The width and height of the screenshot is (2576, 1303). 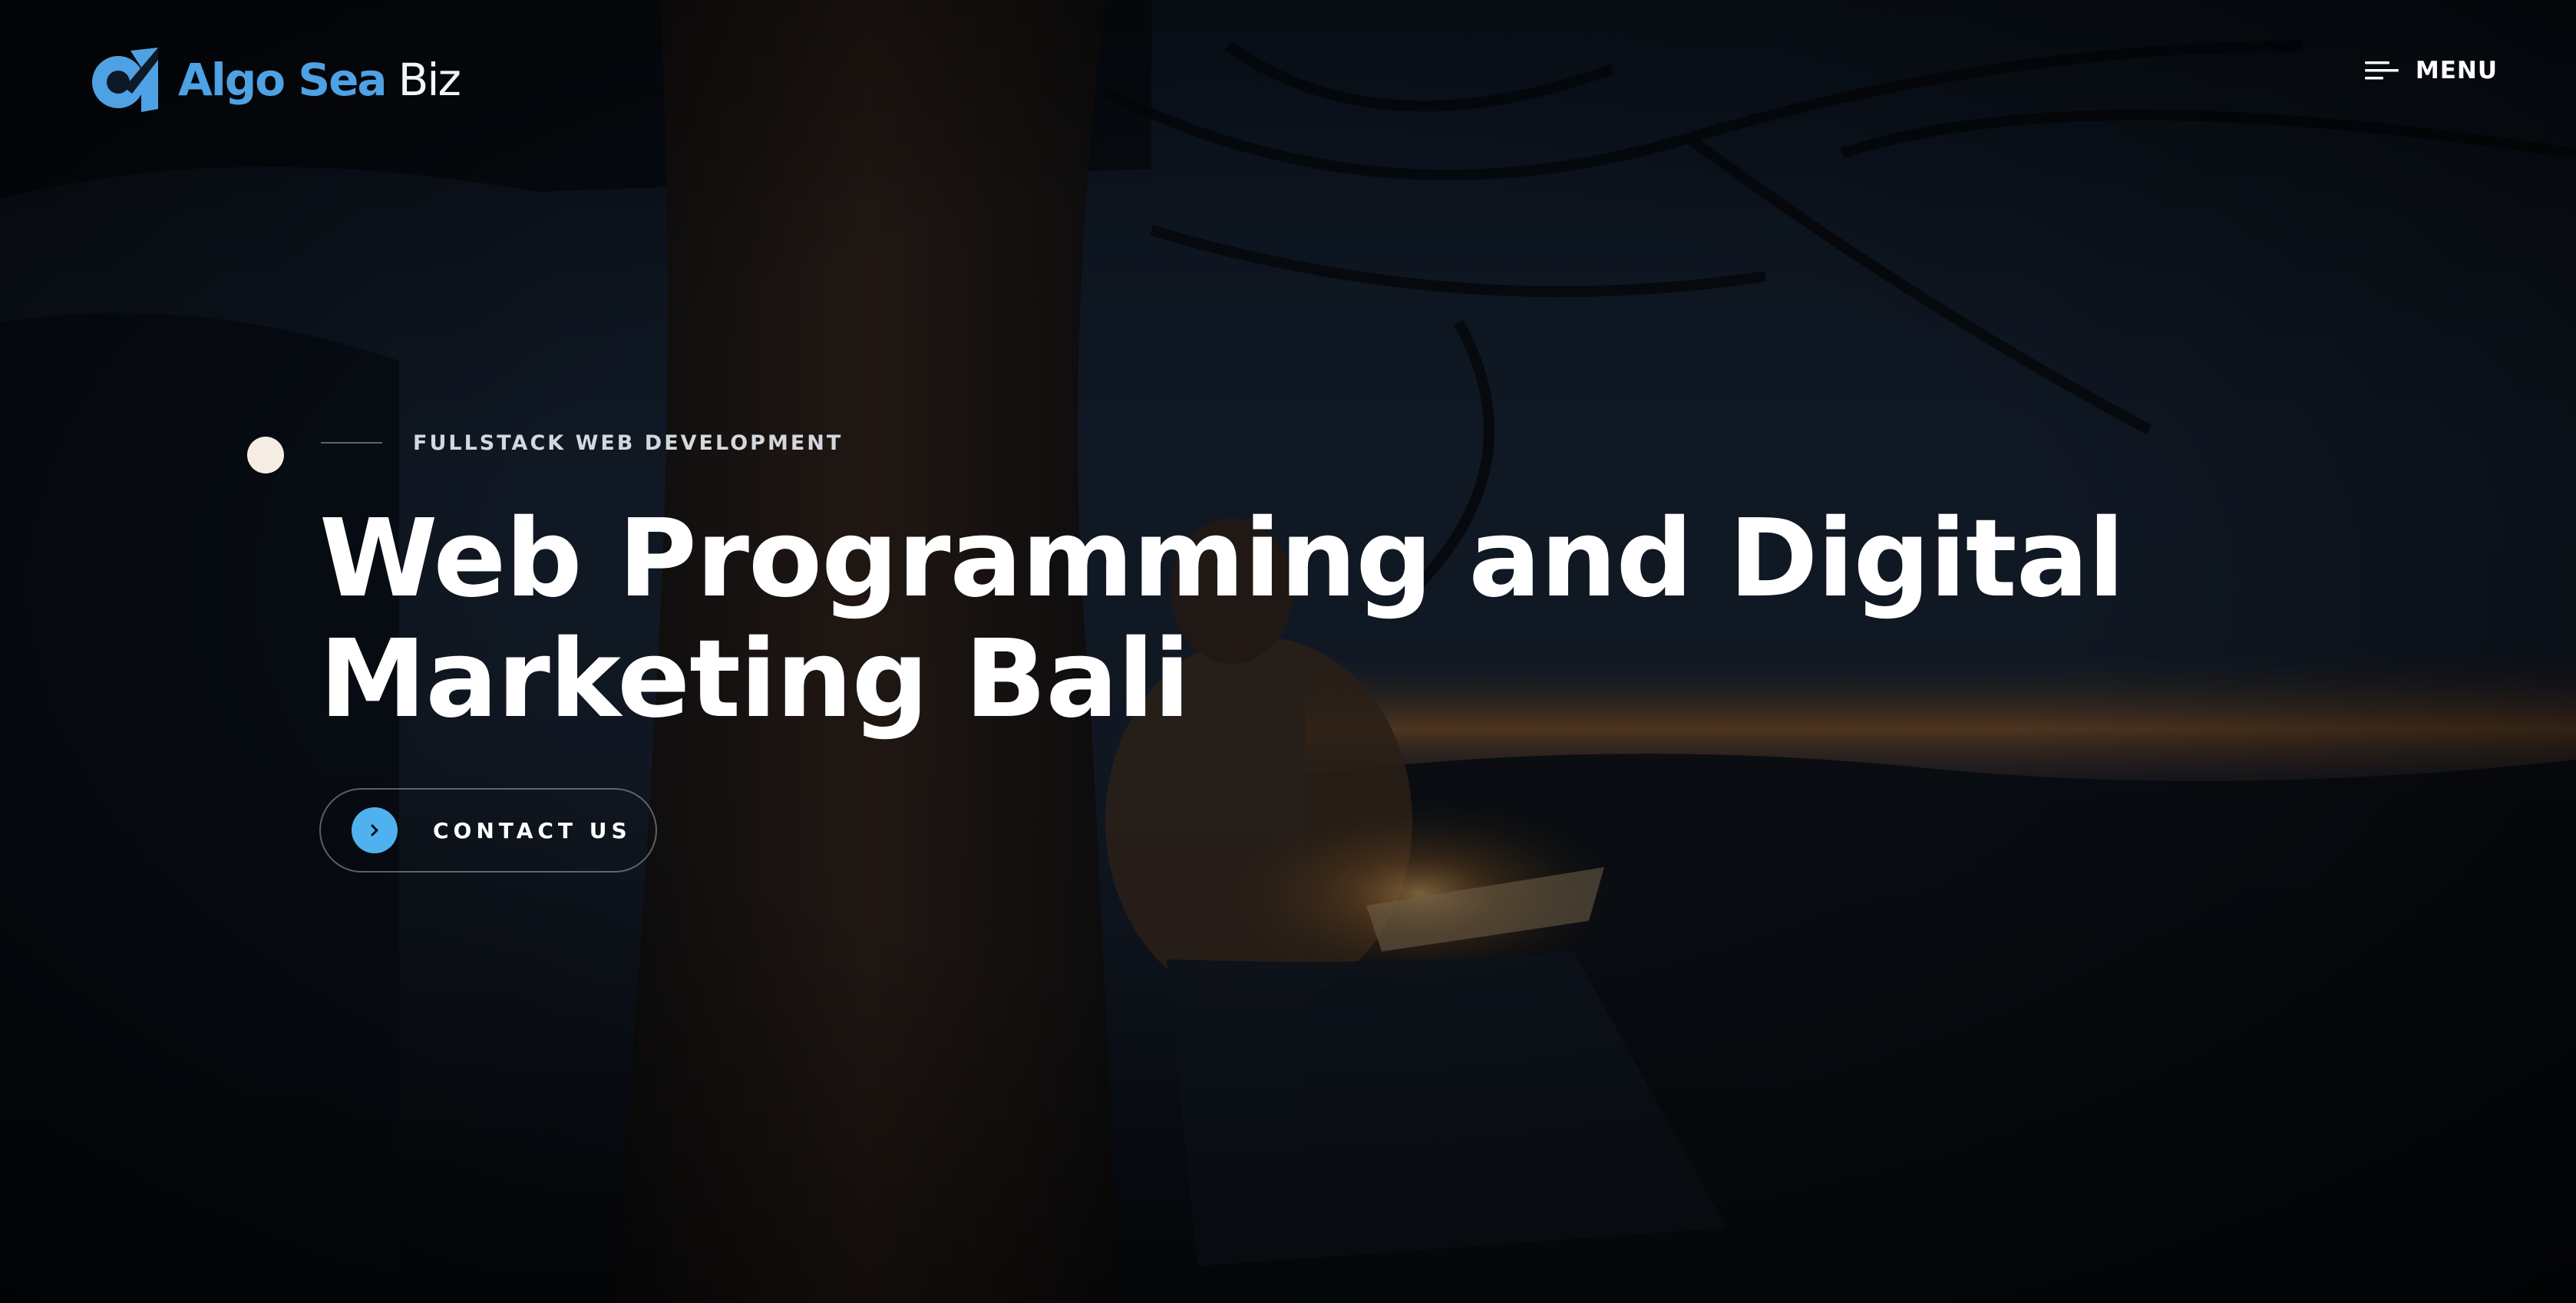 I want to click on chevron-right-icon, so click(x=374, y=830).